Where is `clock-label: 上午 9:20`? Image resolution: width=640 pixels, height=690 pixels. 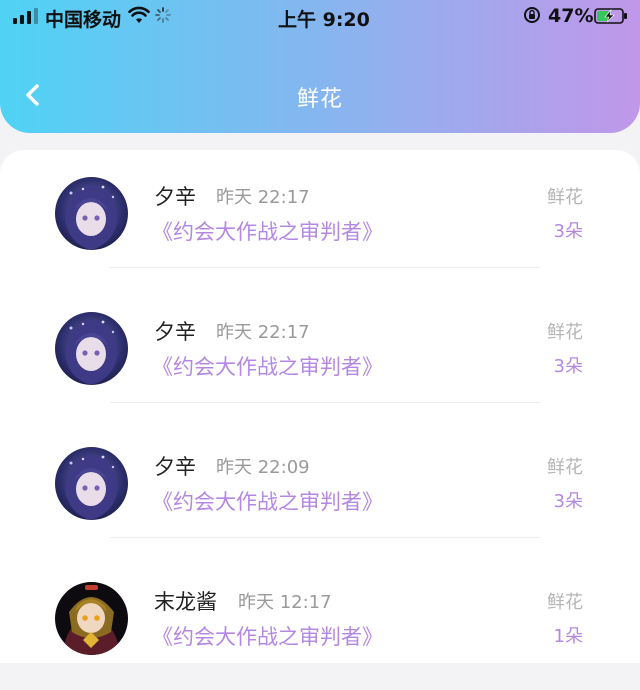
clock-label: 上午 9:20 is located at coordinates (324, 20).